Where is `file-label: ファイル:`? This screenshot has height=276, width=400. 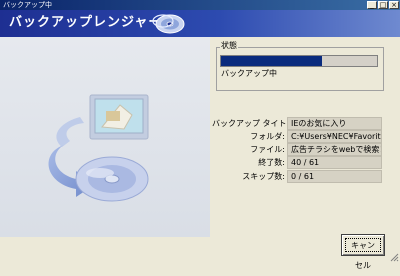 file-label: ファイル: is located at coordinates (267, 149).